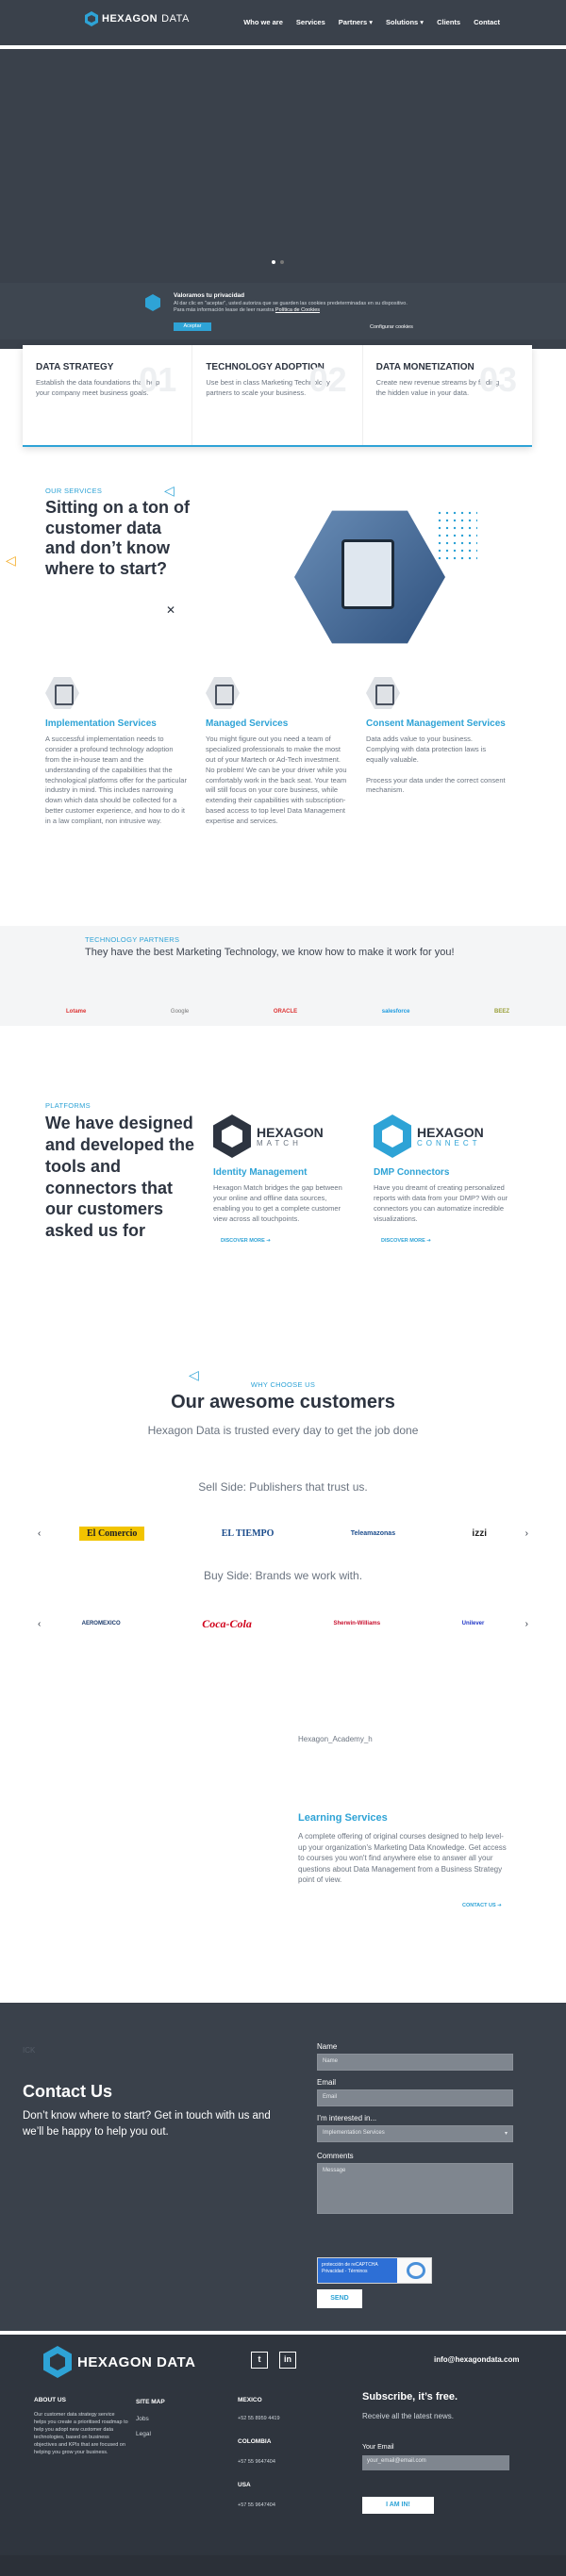 The height and width of the screenshot is (2576, 566). What do you see at coordinates (476, 2359) in the screenshot?
I see `footer-email: info@hexagondata.com` at bounding box center [476, 2359].